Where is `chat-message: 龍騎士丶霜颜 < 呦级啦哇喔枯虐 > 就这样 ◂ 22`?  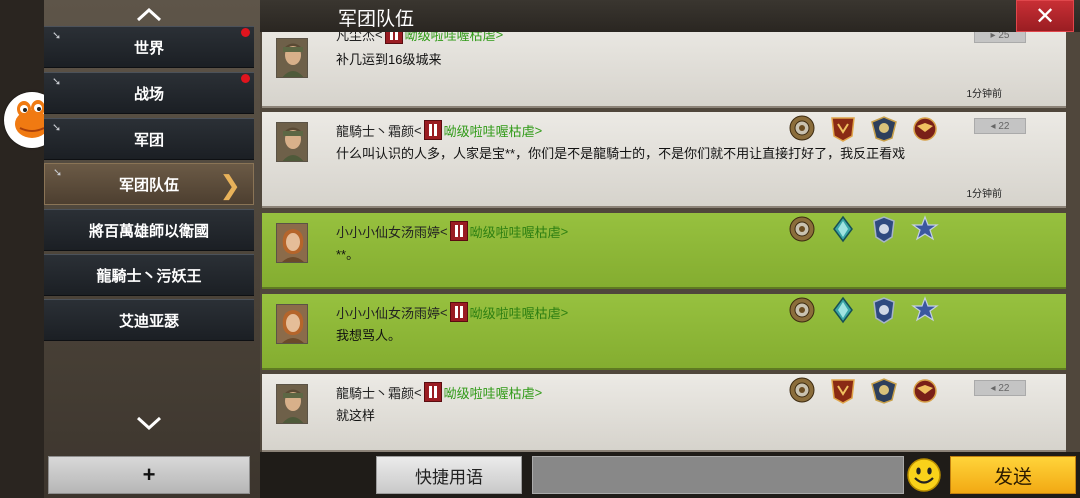 chat-message: 龍騎士丶霜颜 < 呦级啦哇喔枯虐 > 就这样 ◂ 22 is located at coordinates (664, 413).